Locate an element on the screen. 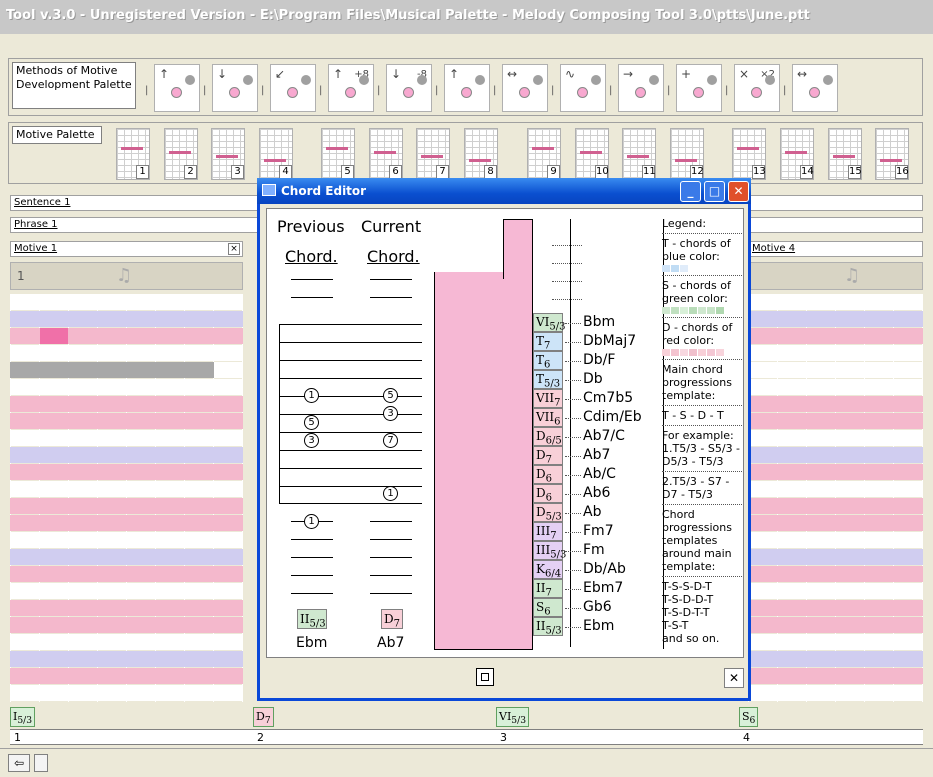  motive-tile: 12 is located at coordinates (687, 154).